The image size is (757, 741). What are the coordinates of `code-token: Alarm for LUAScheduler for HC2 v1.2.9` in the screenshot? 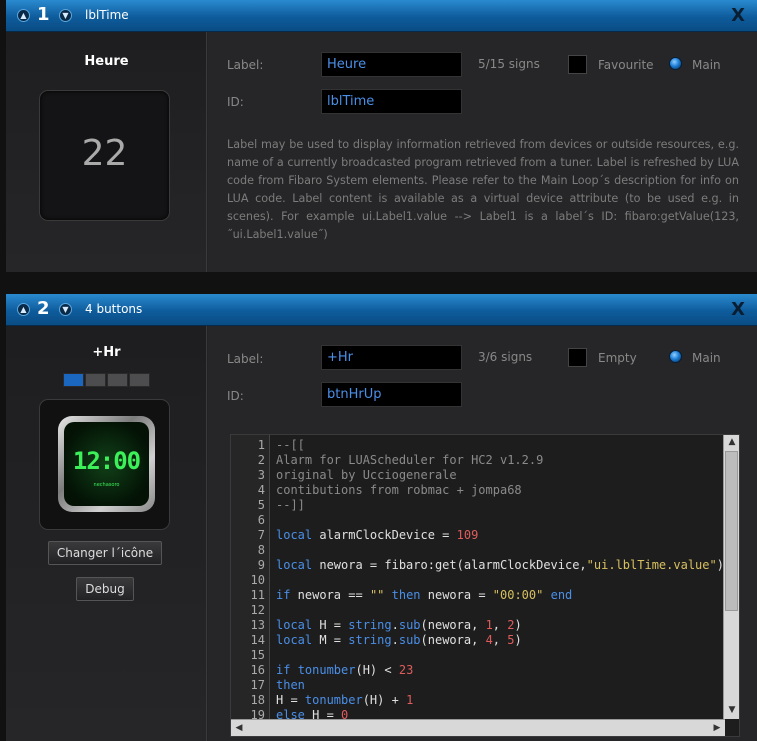 It's located at (410, 460).